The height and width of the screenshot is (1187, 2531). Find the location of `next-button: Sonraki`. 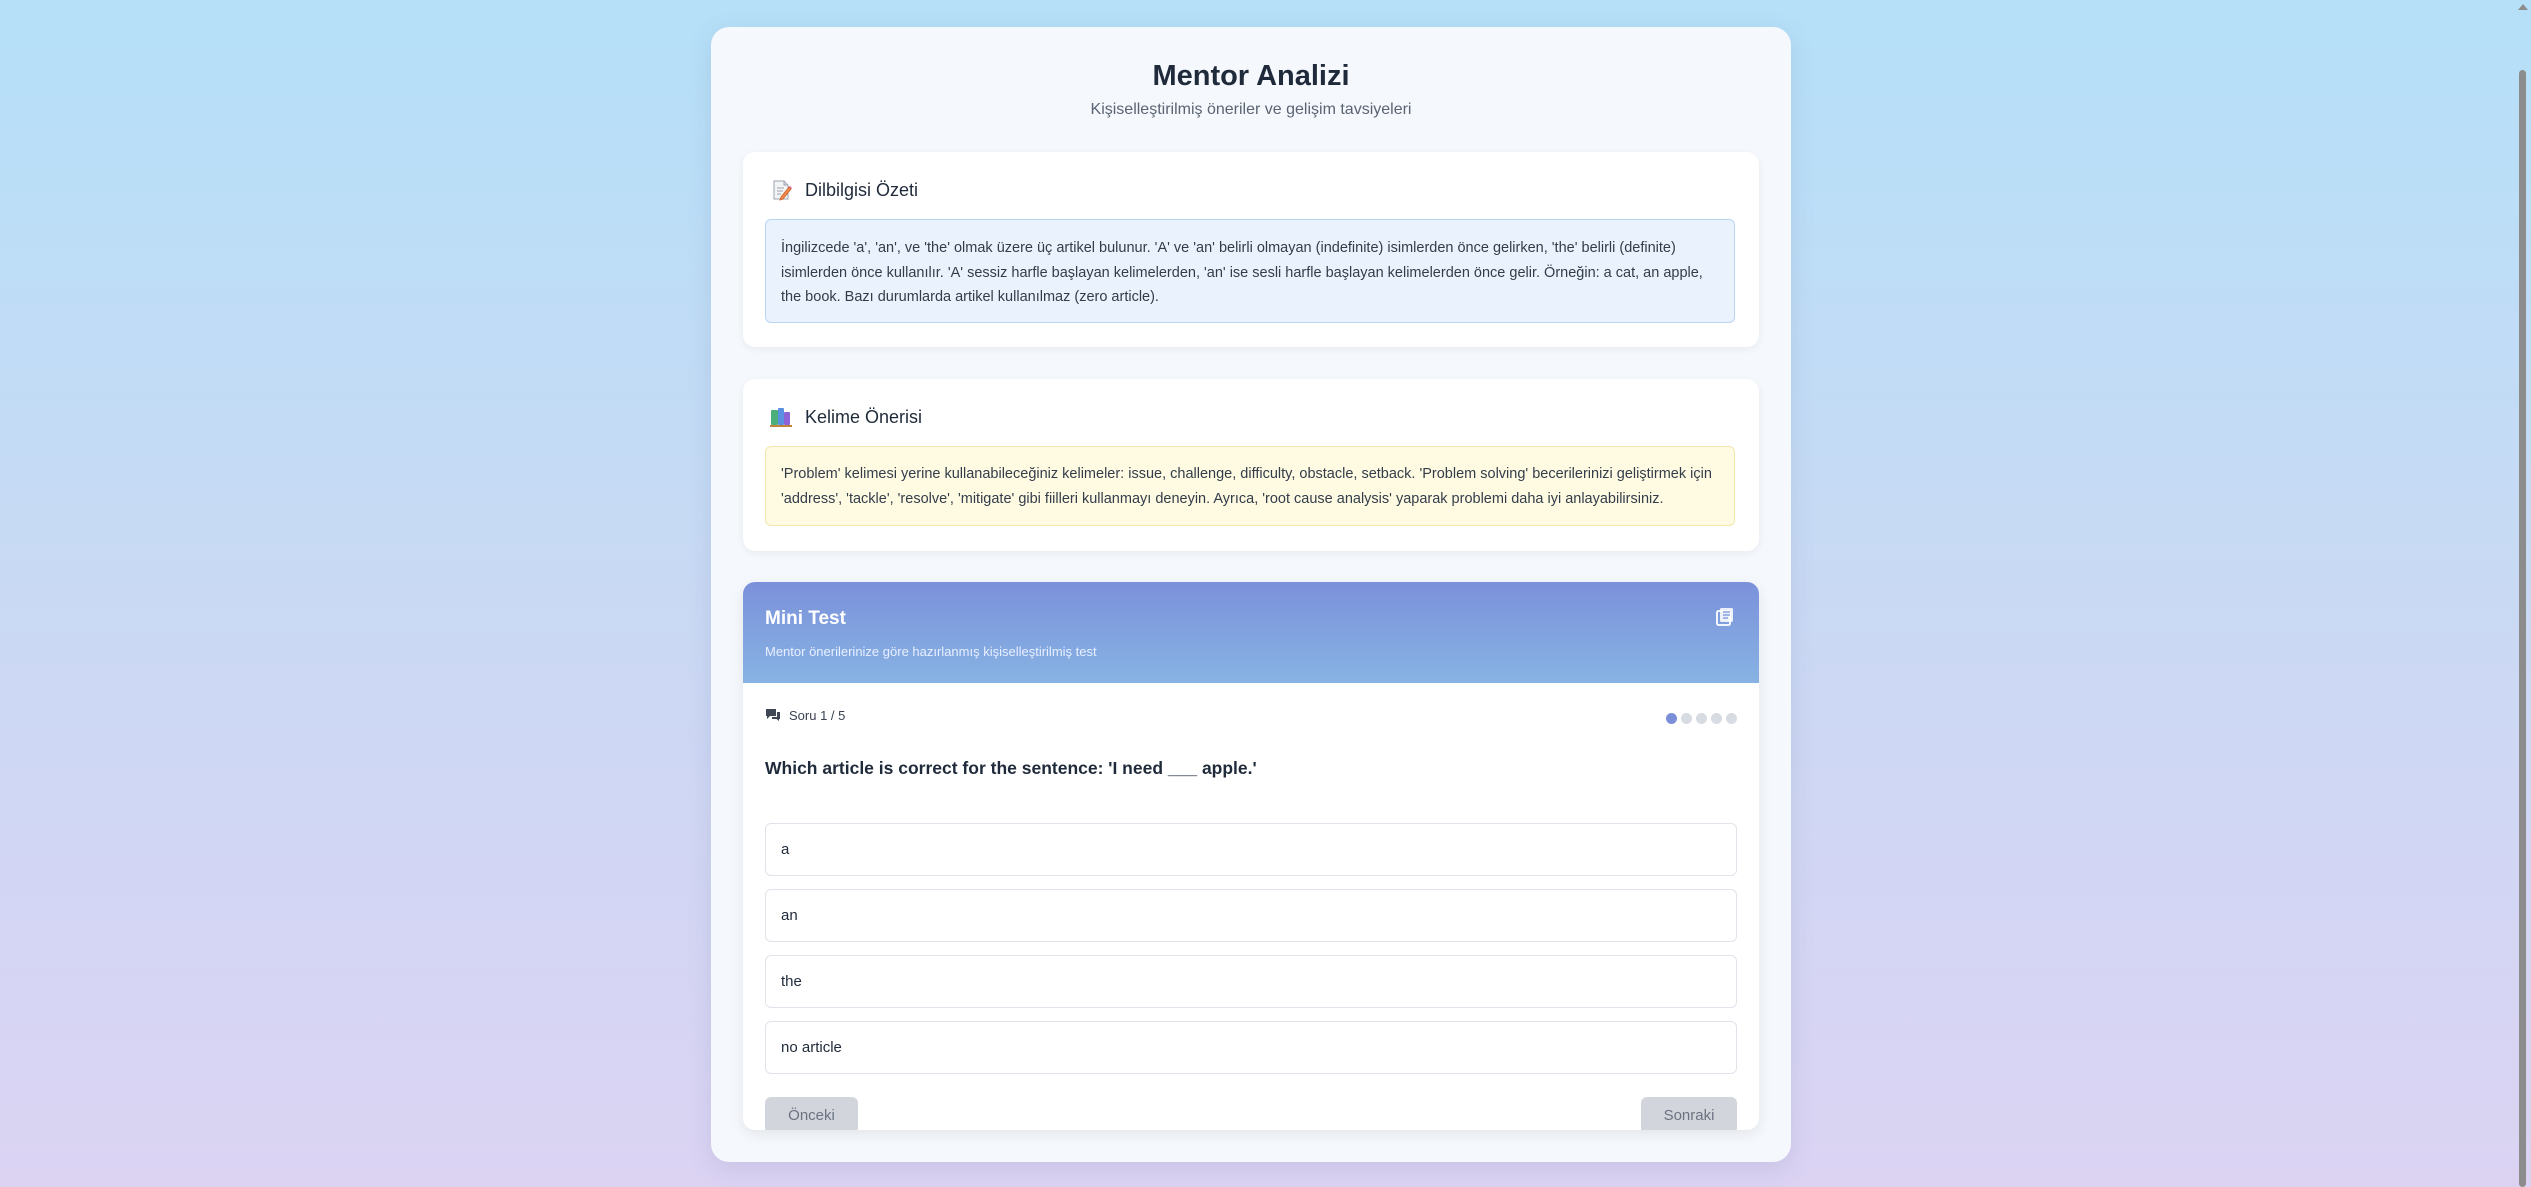

next-button: Sonraki is located at coordinates (1689, 1113).